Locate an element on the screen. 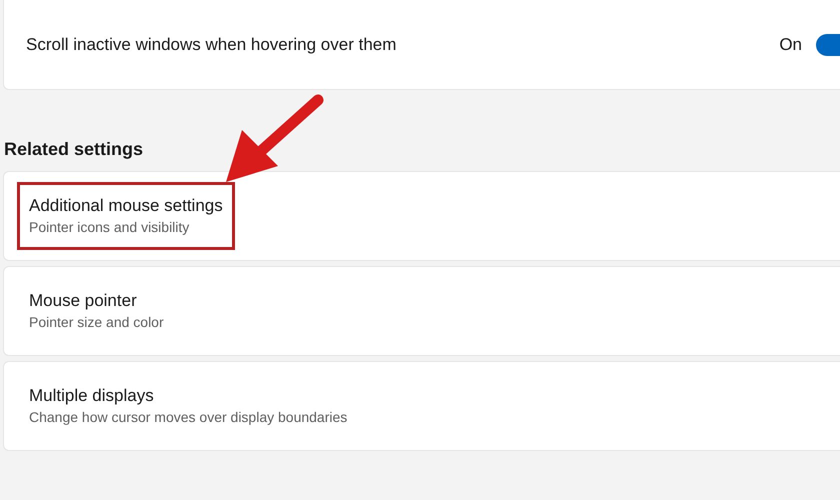  setting-label: Scroll inactive windows when hovering over them is located at coordinates (211, 45).